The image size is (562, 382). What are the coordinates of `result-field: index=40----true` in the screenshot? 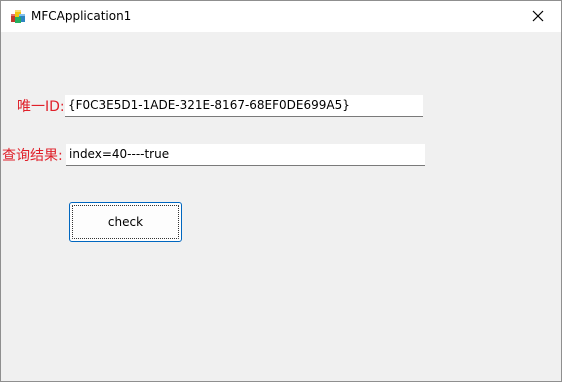 It's located at (245, 155).